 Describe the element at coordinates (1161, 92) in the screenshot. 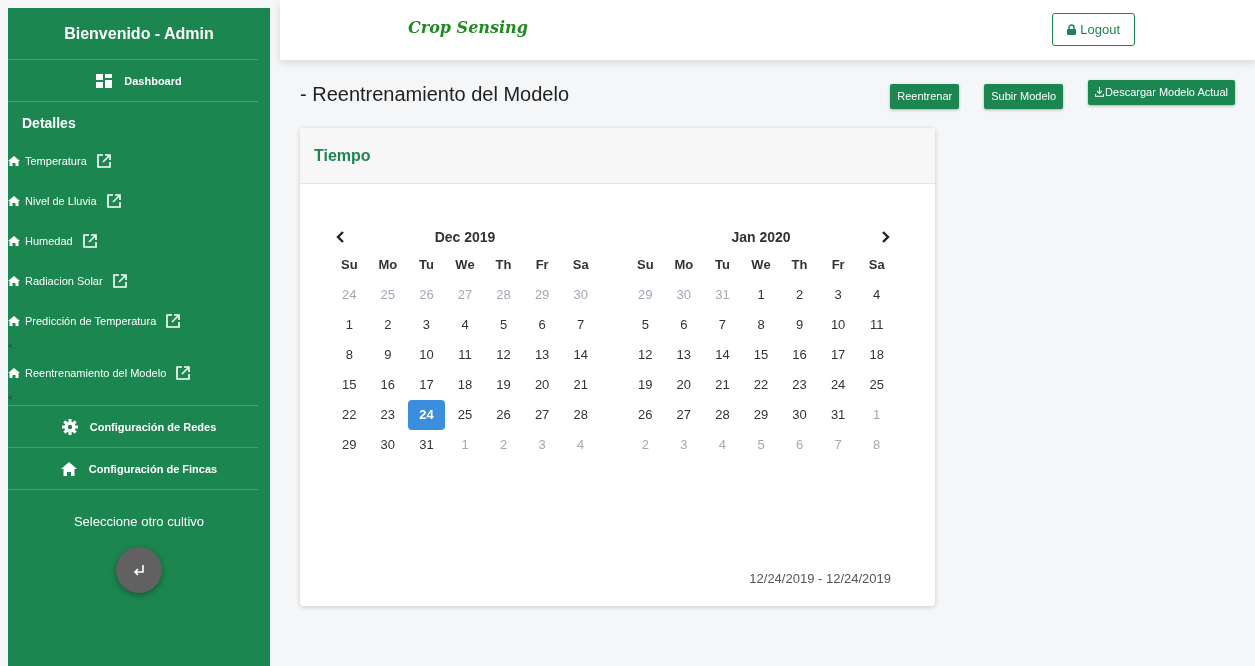

I see `action-button: Descargar Modelo Actual` at that location.